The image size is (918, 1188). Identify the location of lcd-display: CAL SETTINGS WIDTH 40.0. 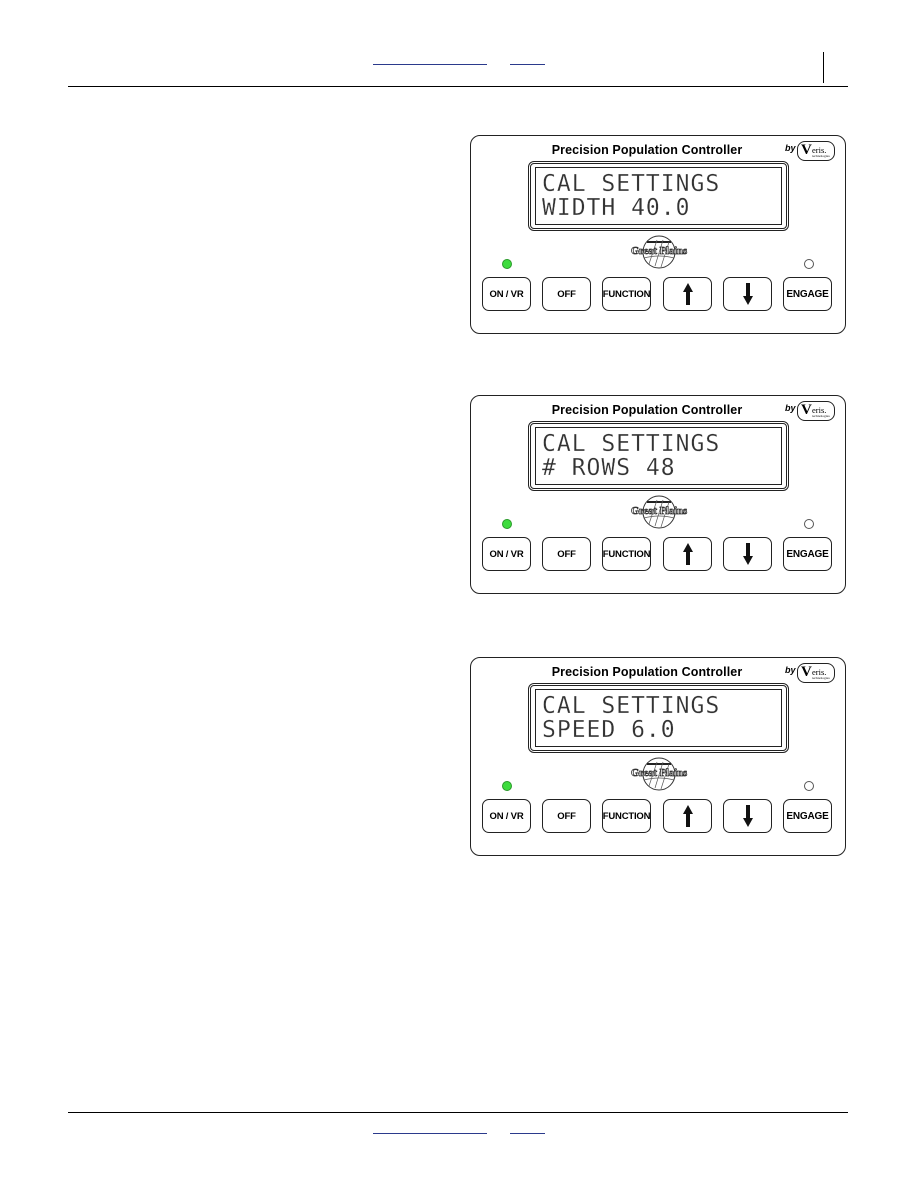
(658, 196).